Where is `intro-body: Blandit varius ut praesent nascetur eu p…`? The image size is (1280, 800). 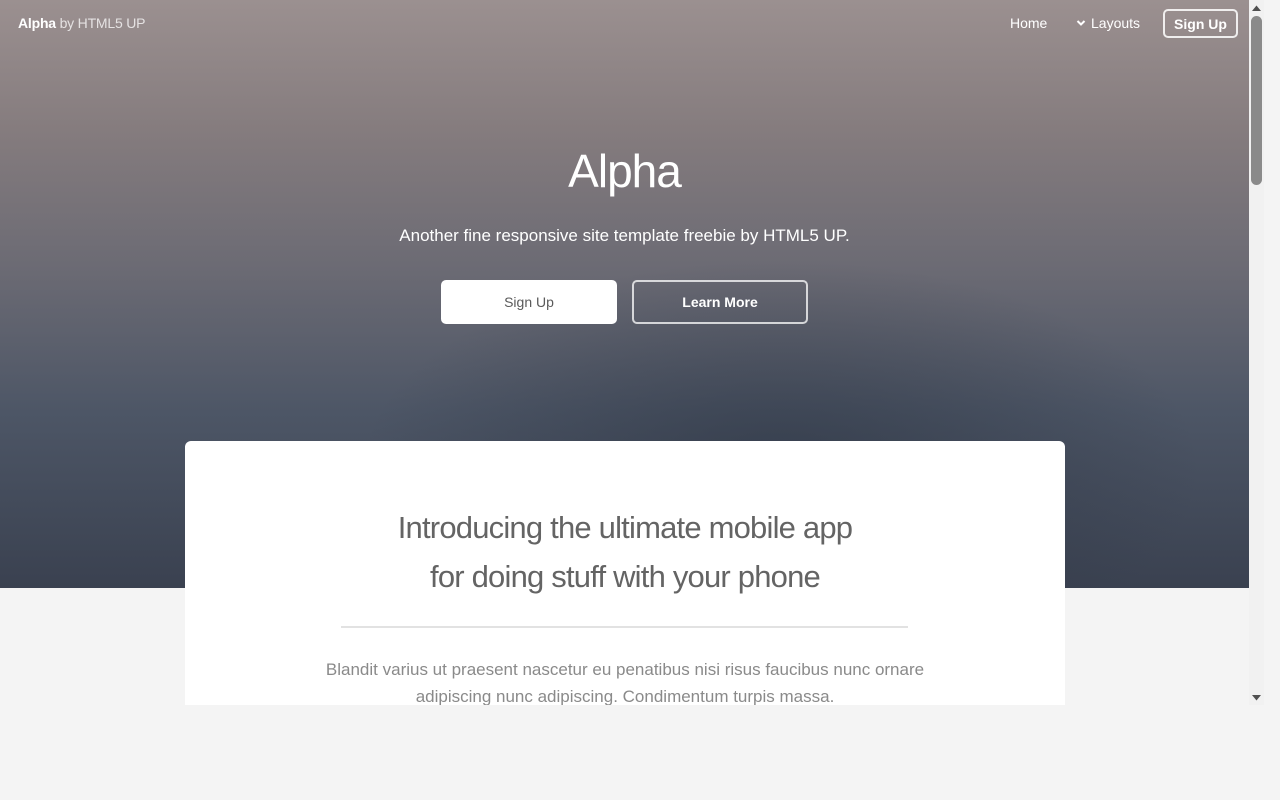 intro-body: Blandit varius ut praesent nascetur eu p… is located at coordinates (625, 680).